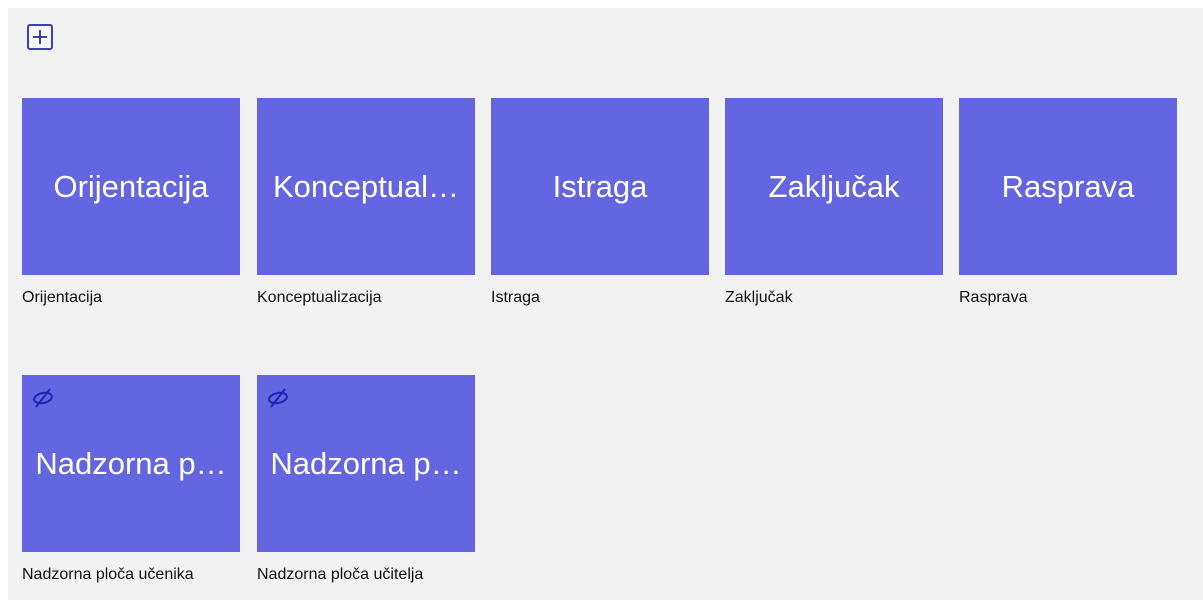  Describe the element at coordinates (993, 298) in the screenshot. I see `tile-label: Rasprava` at that location.